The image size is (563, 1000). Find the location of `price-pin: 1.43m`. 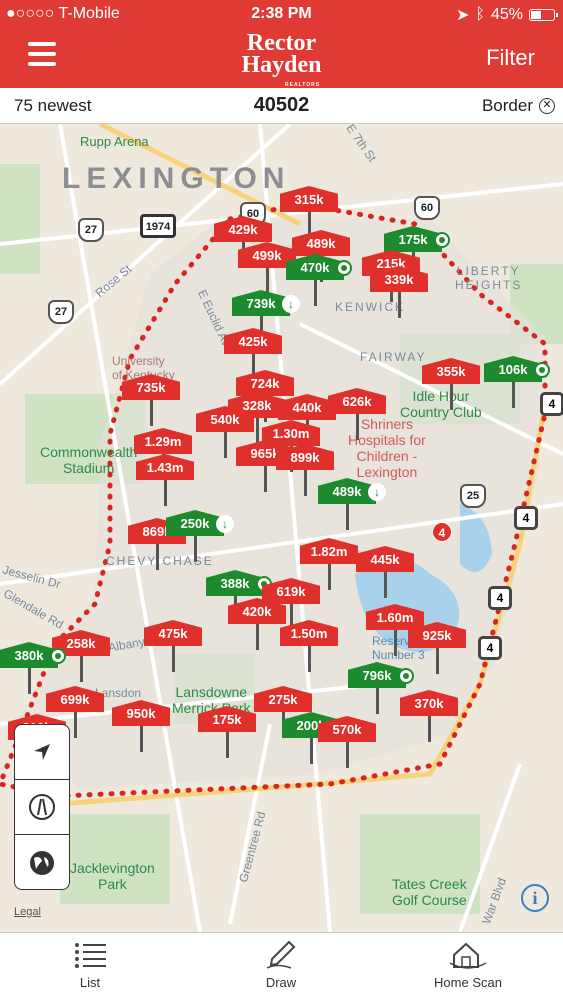

price-pin: 1.43m is located at coordinates (165, 480).